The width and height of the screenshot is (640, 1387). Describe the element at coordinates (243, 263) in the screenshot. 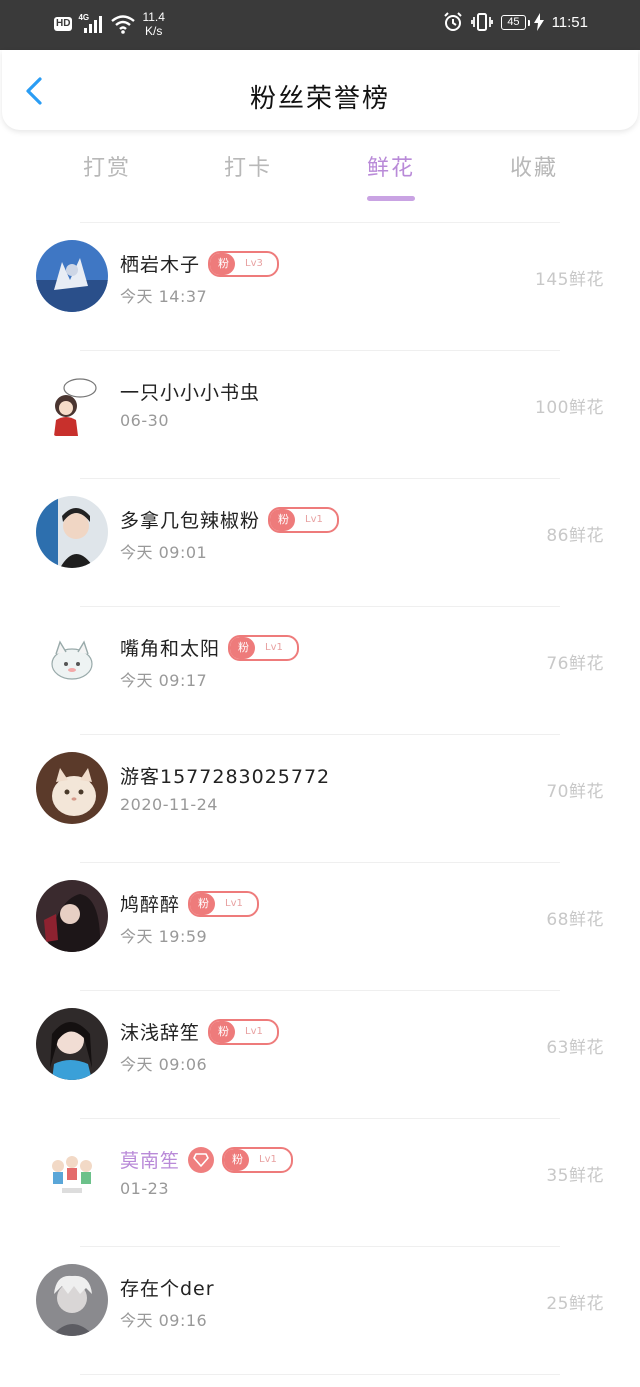

I see `fan-level-badge: 粉 Lv3` at that location.